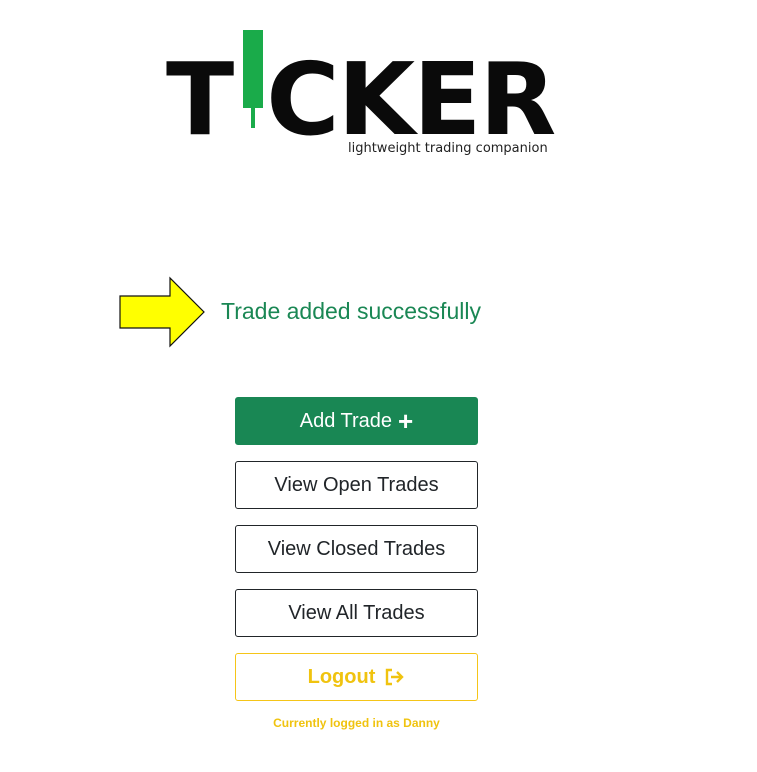 The image size is (757, 772). I want to click on view-all-trades-label: View All Trades, so click(356, 612).